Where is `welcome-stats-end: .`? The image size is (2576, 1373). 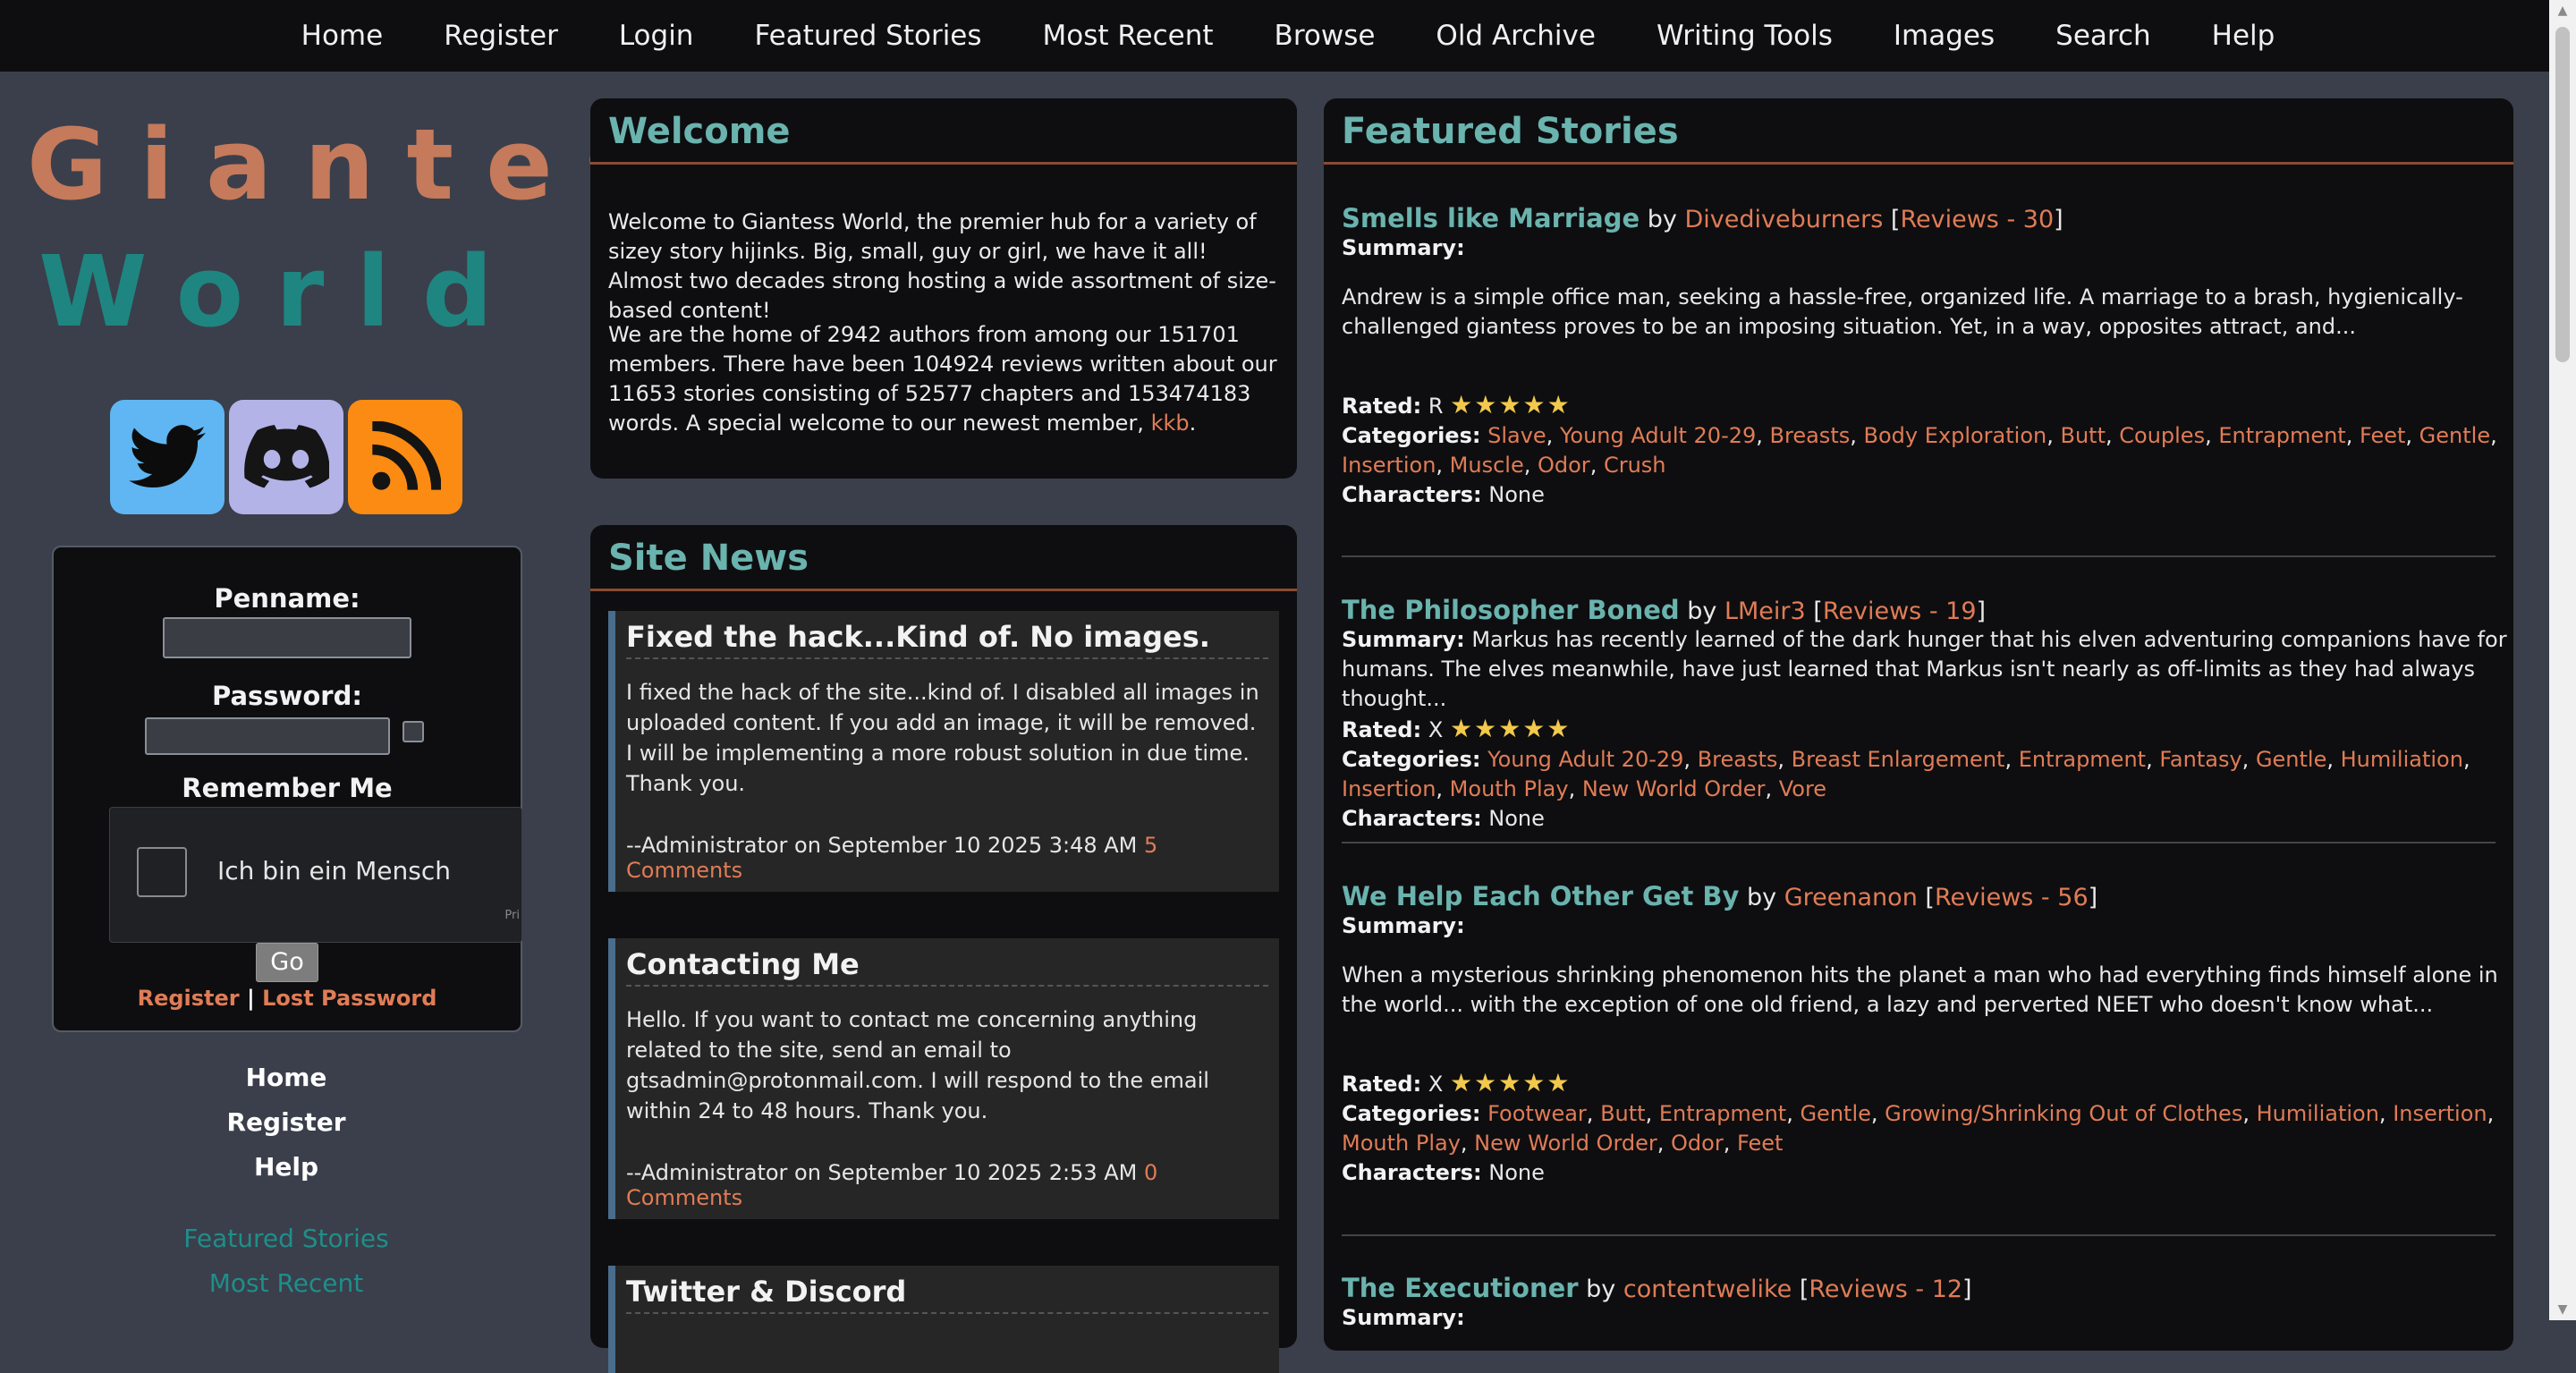 welcome-stats-end: . is located at coordinates (1193, 423).